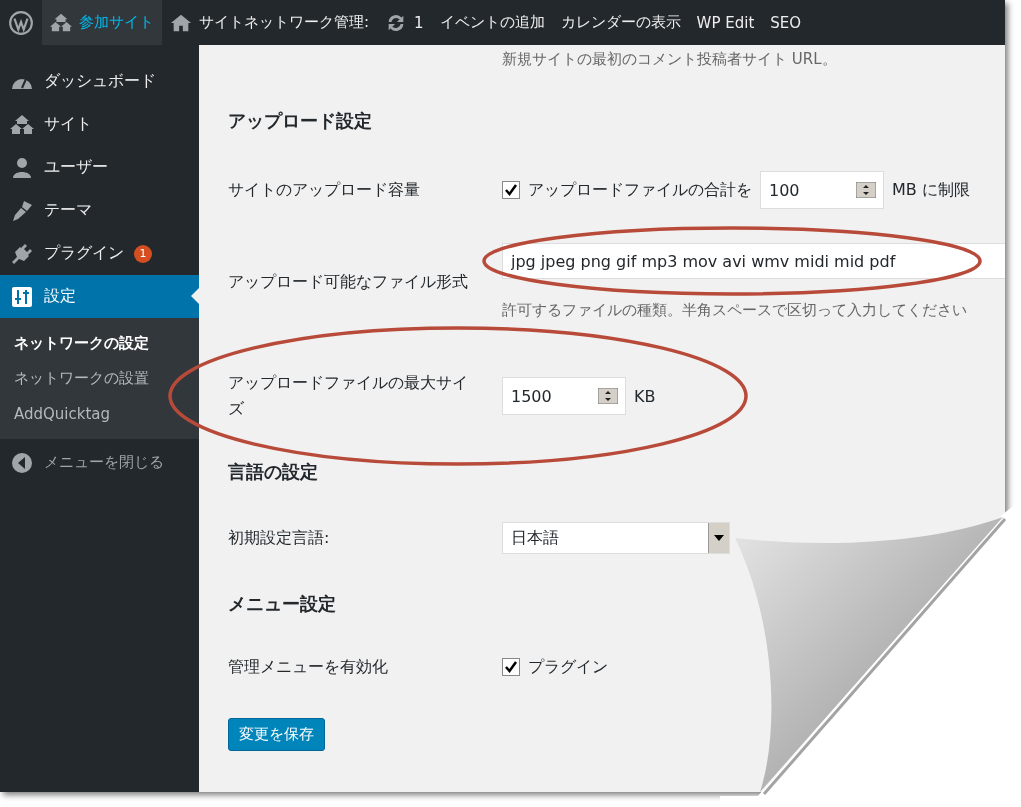 The image size is (1021, 807). What do you see at coordinates (99, 124) in the screenshot?
I see `menu-item: サイト` at bounding box center [99, 124].